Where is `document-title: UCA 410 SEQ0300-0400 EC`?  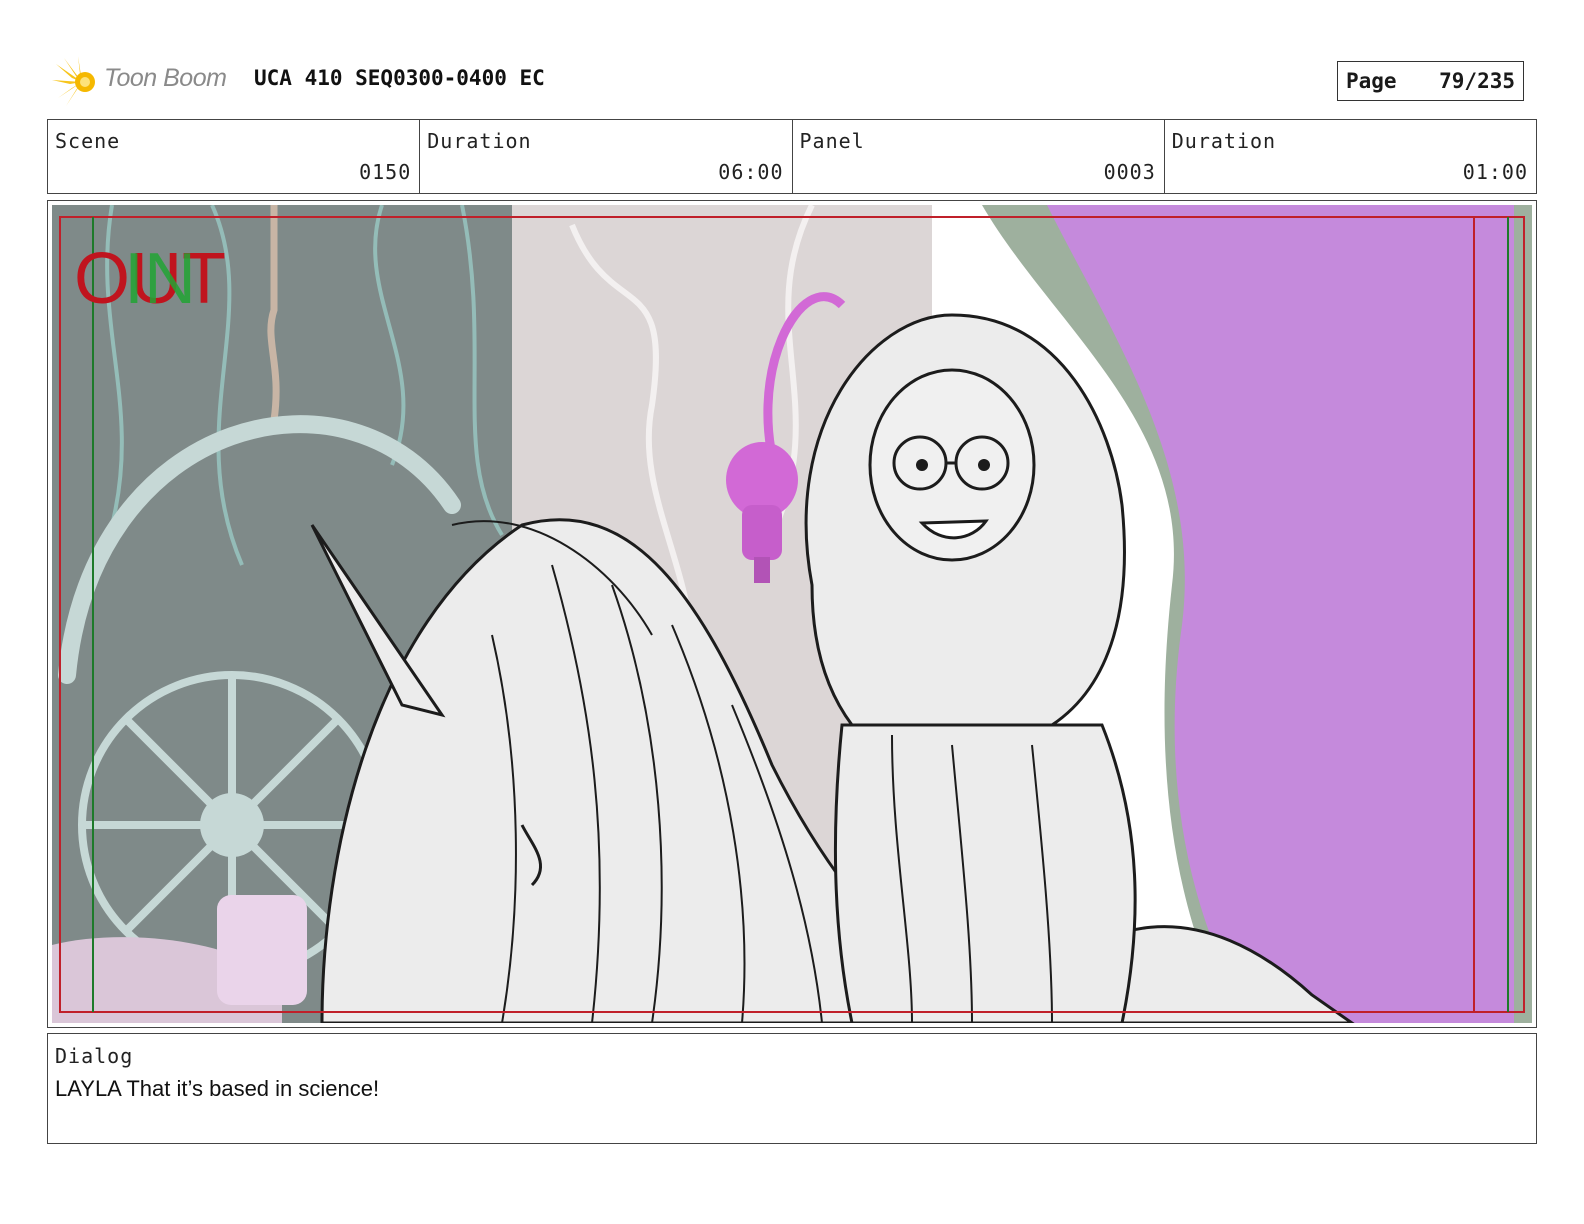 document-title: UCA 410 SEQ0300-0400 EC is located at coordinates (399, 78).